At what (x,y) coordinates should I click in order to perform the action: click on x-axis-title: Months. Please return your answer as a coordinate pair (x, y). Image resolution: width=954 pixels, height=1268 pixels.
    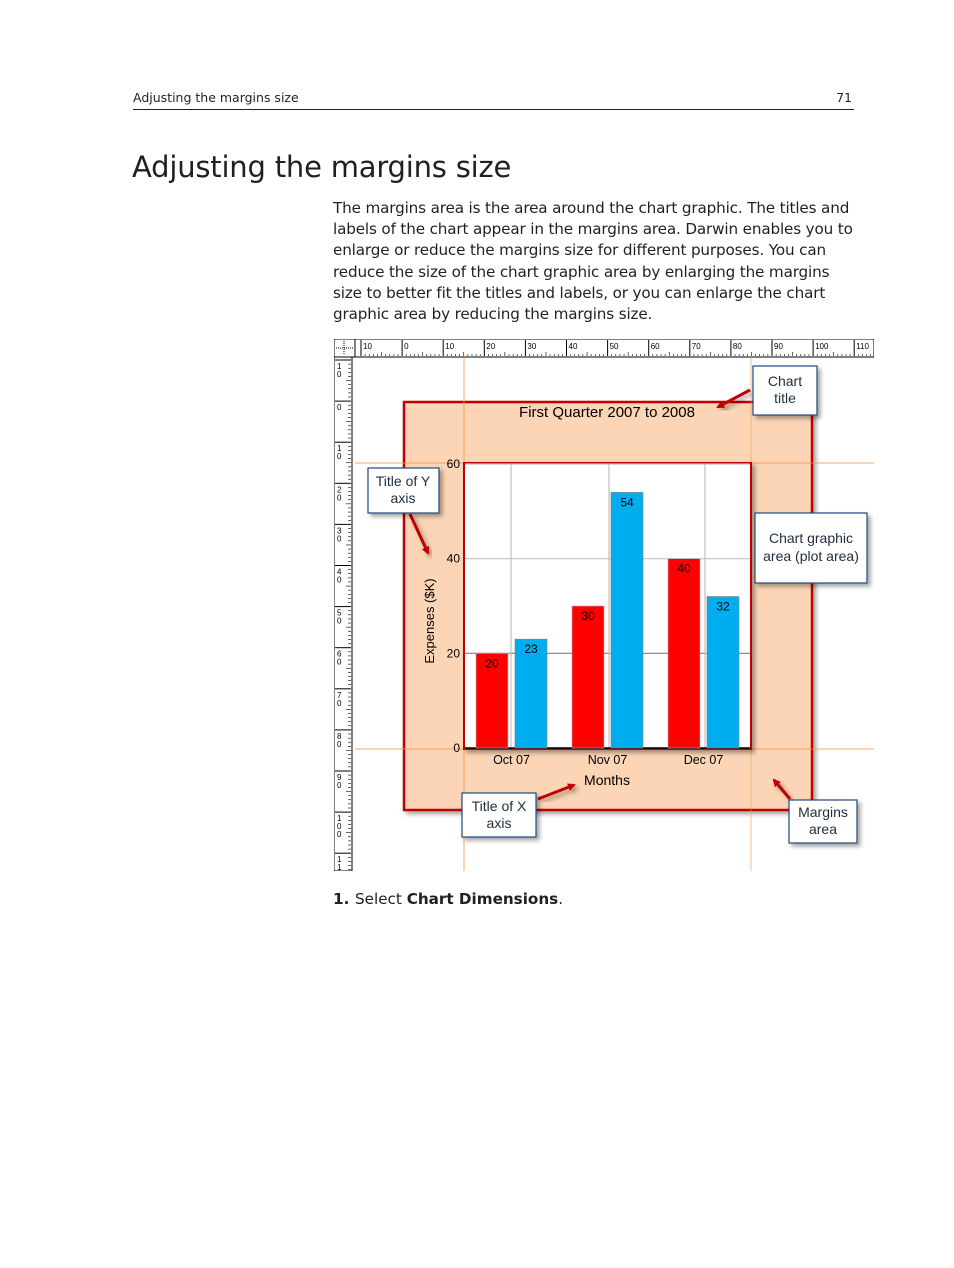
    Looking at the image, I should click on (607, 780).